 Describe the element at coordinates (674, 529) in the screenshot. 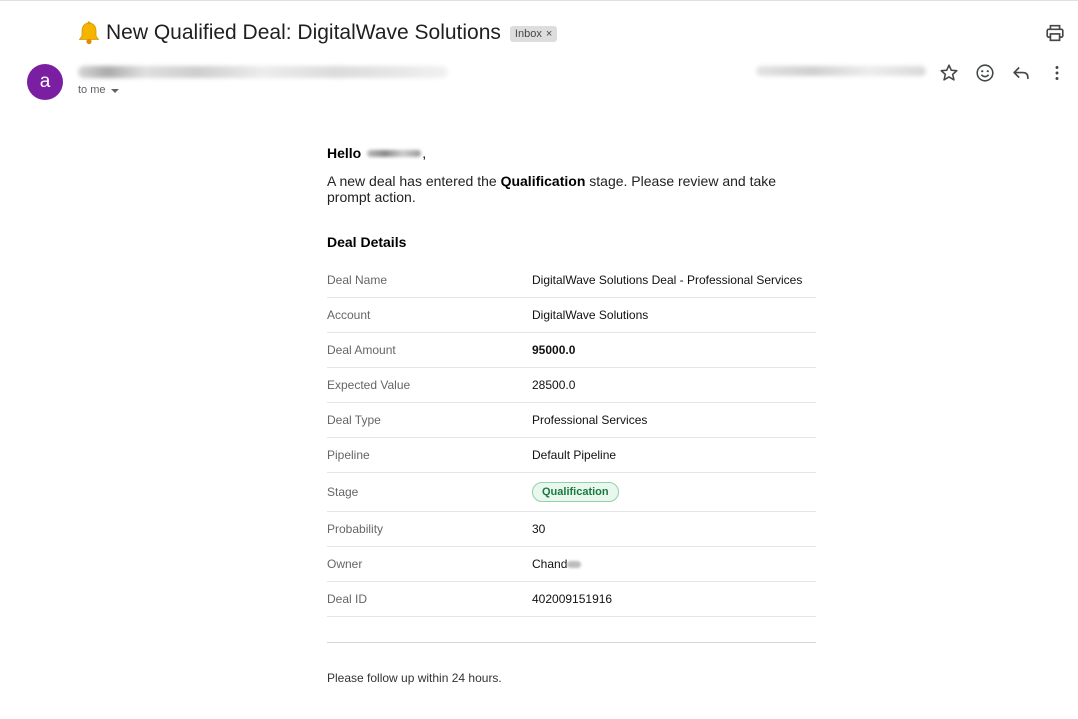

I see `probability-value: 30` at that location.